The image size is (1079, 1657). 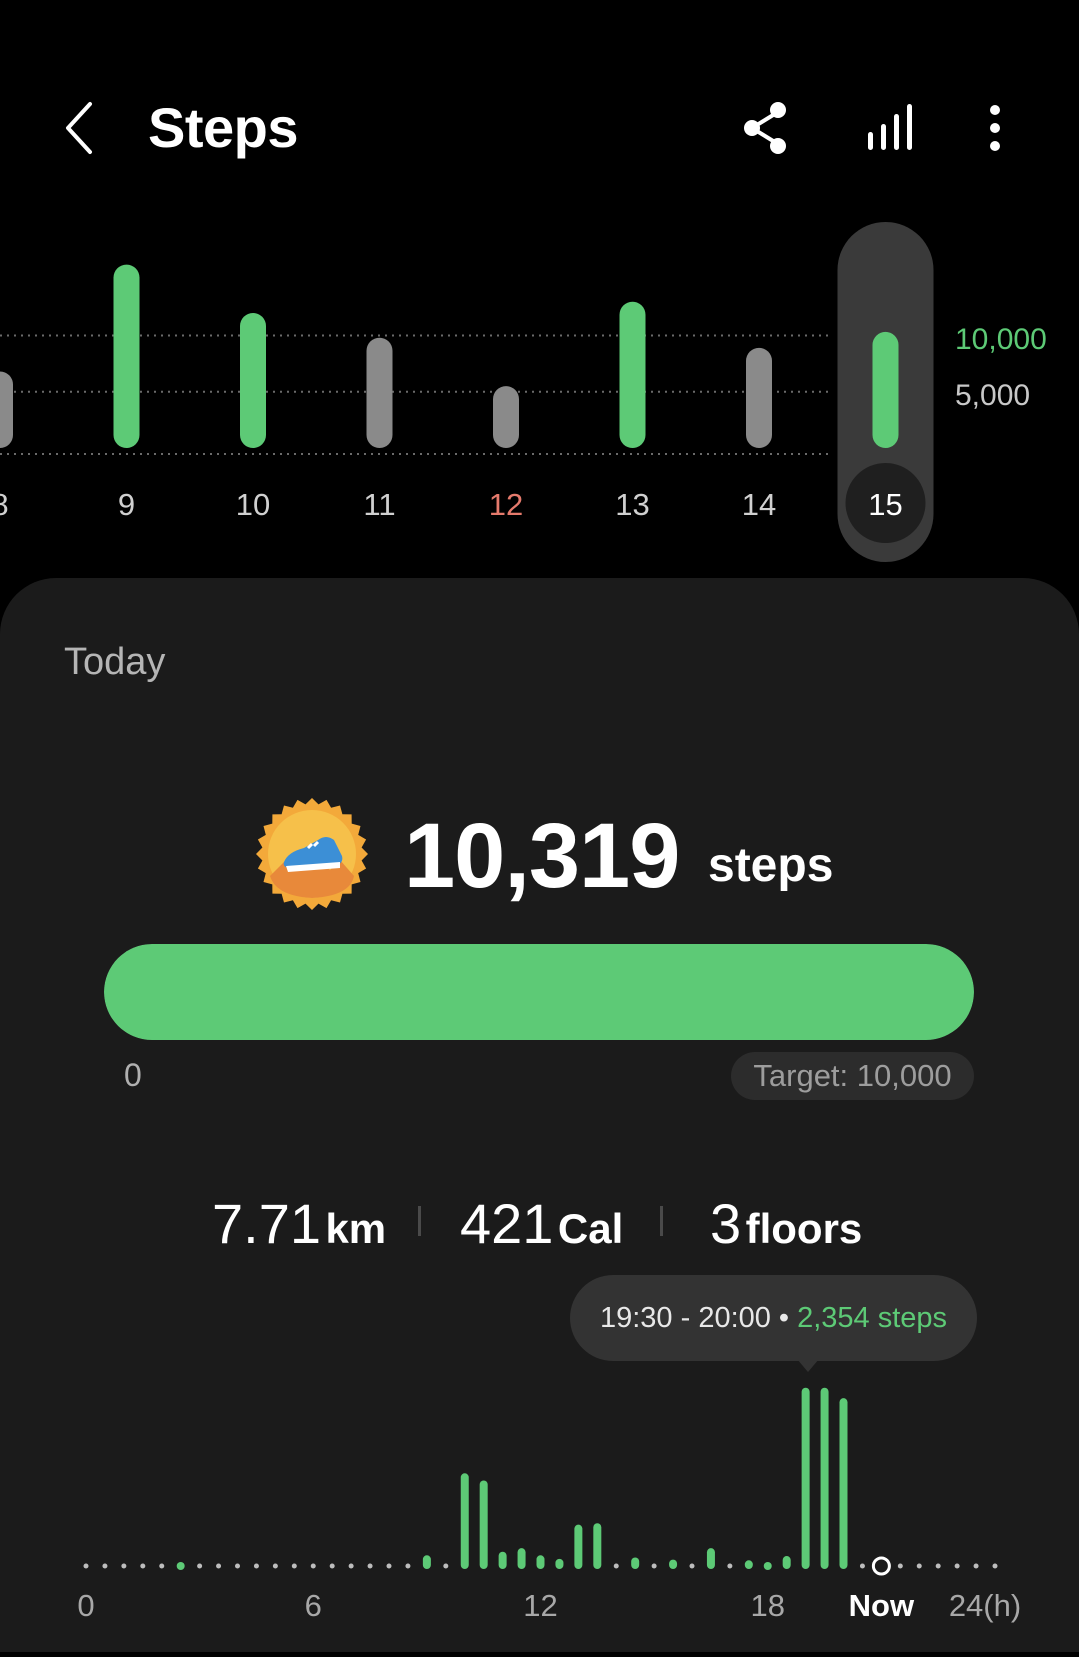 I want to click on calories-unit: Cal, so click(x=590, y=1228).